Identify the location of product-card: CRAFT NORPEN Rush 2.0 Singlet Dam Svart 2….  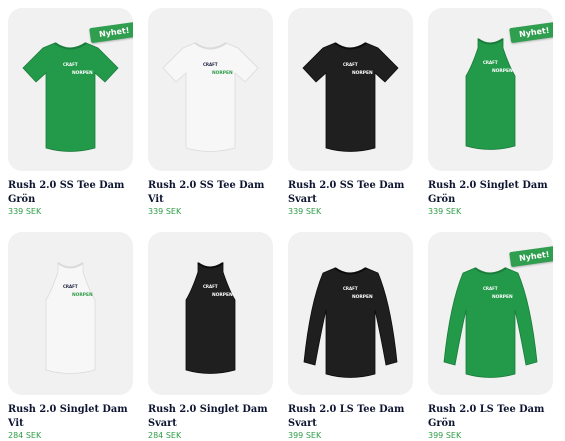
(210, 336).